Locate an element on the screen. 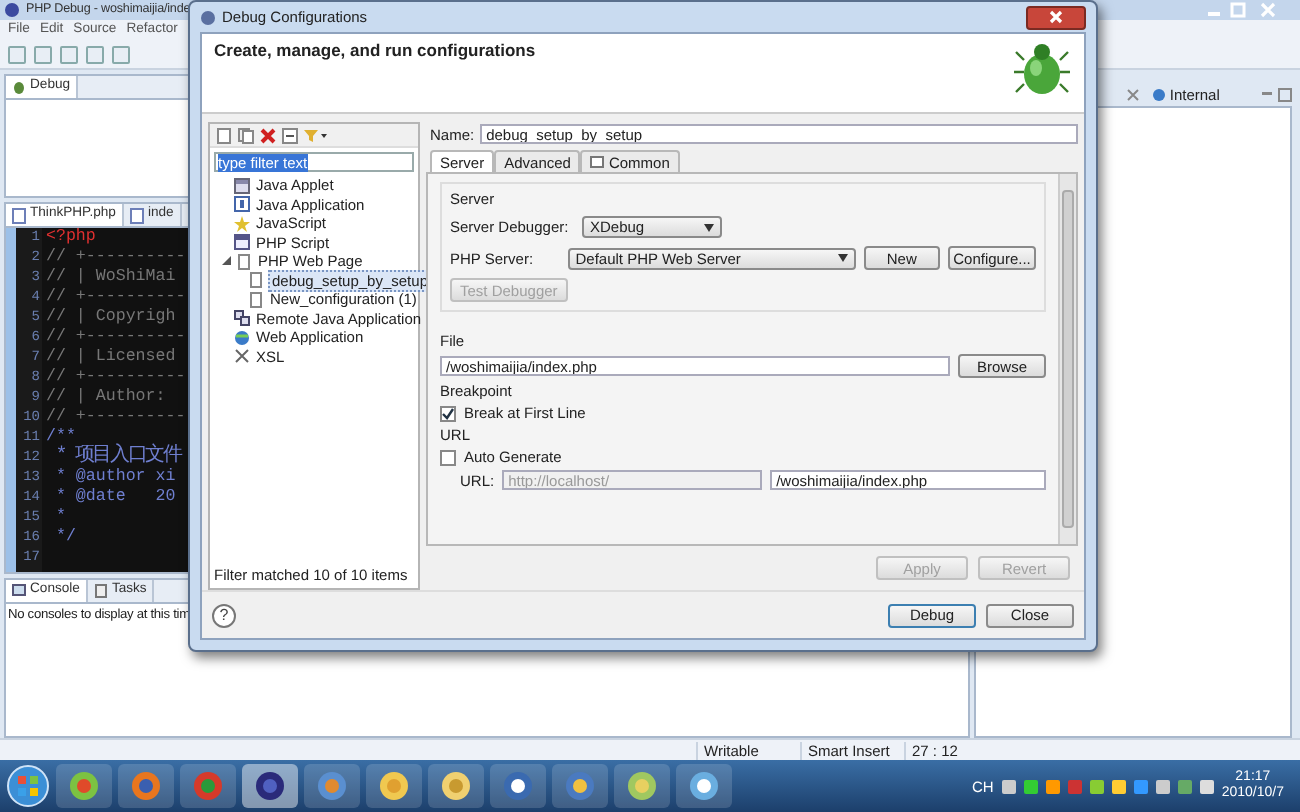 The image size is (1300, 812). code-line: // | Licensed is located at coordinates (111, 357).